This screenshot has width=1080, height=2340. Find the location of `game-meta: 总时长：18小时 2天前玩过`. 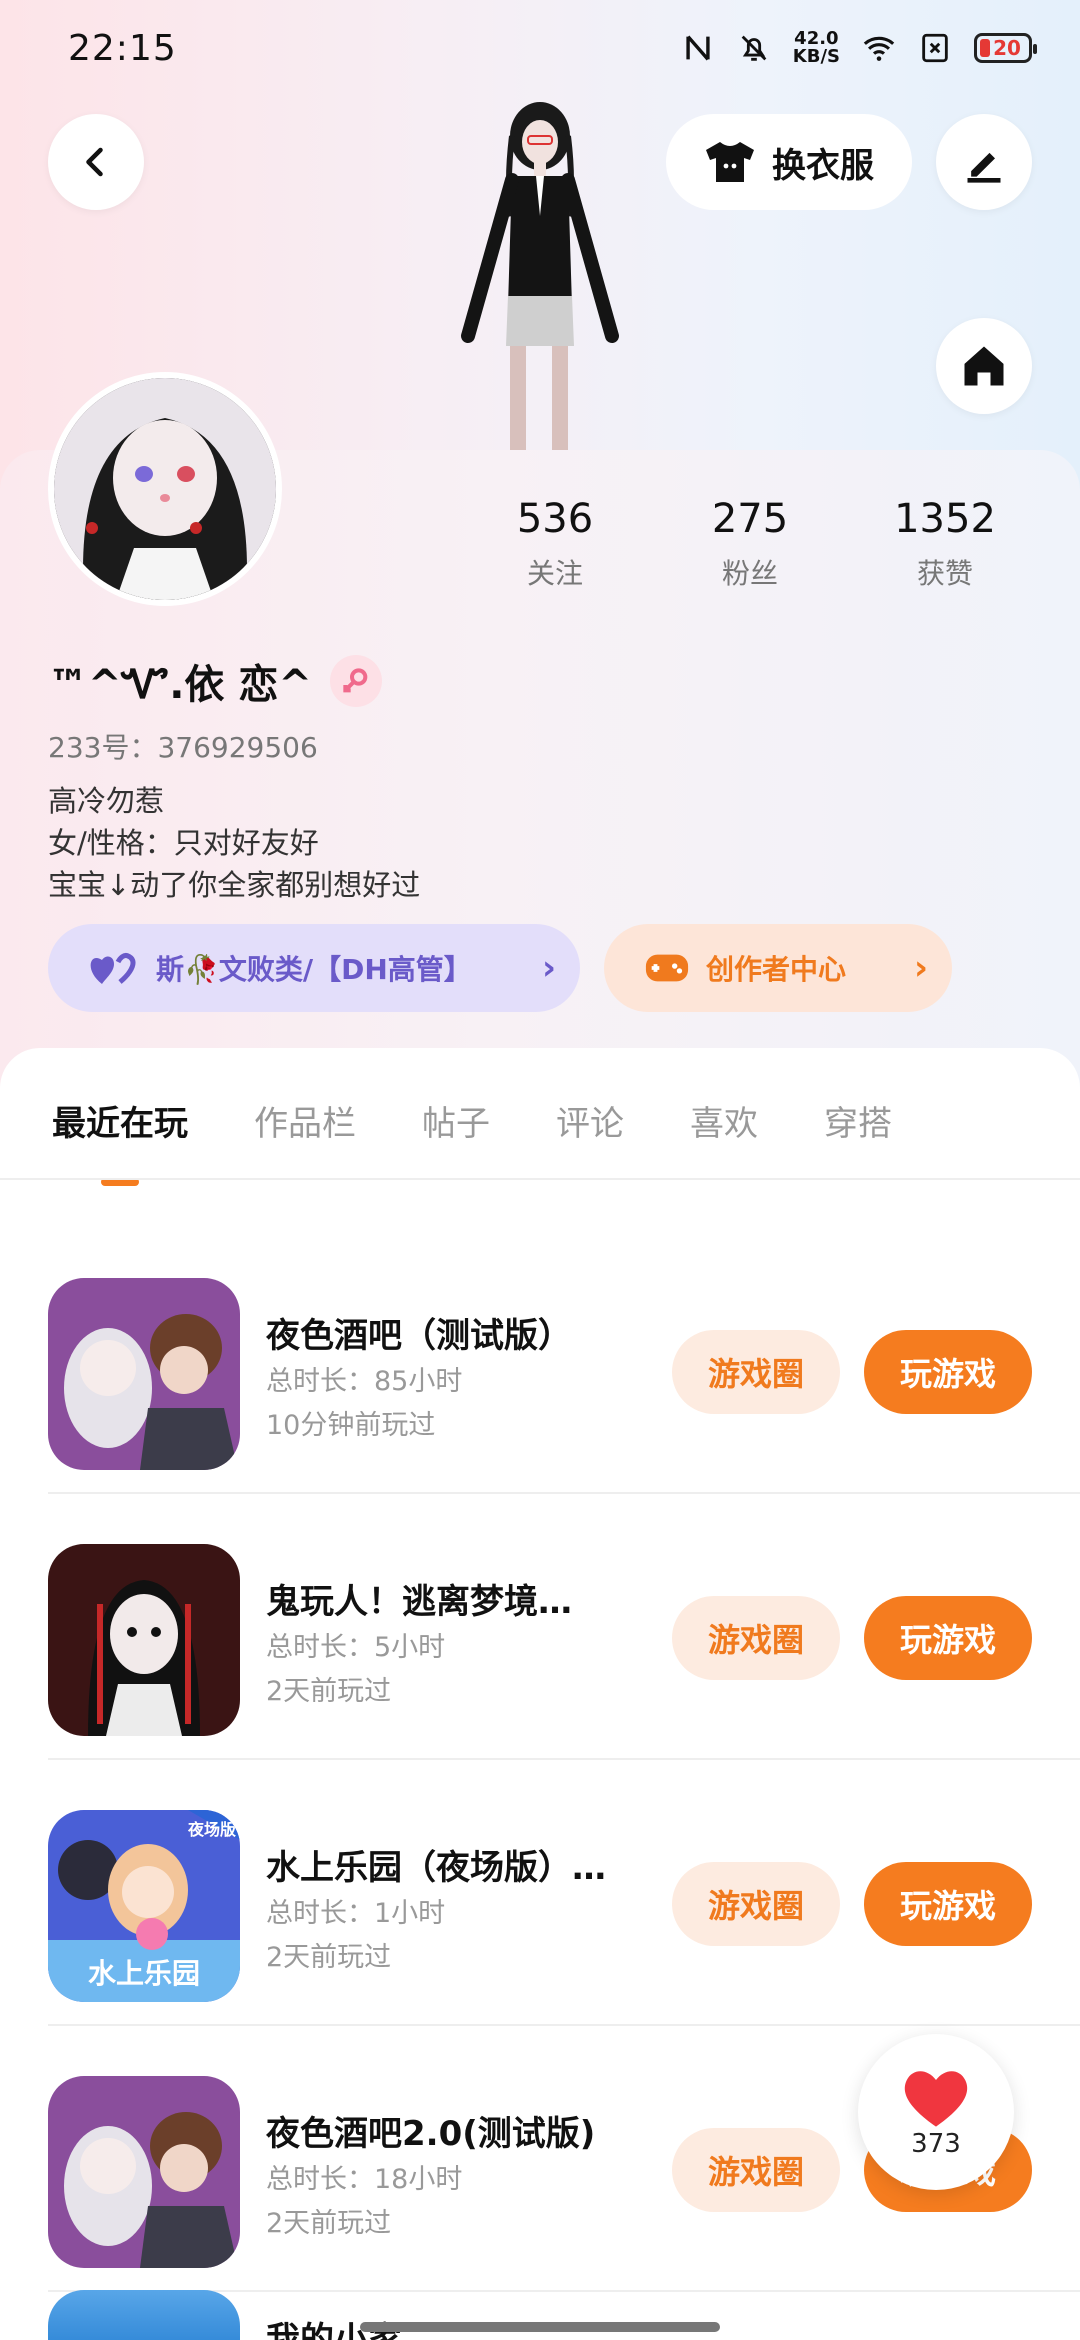

game-meta: 总时长：18小时 2天前玩过 is located at coordinates (364, 2202).